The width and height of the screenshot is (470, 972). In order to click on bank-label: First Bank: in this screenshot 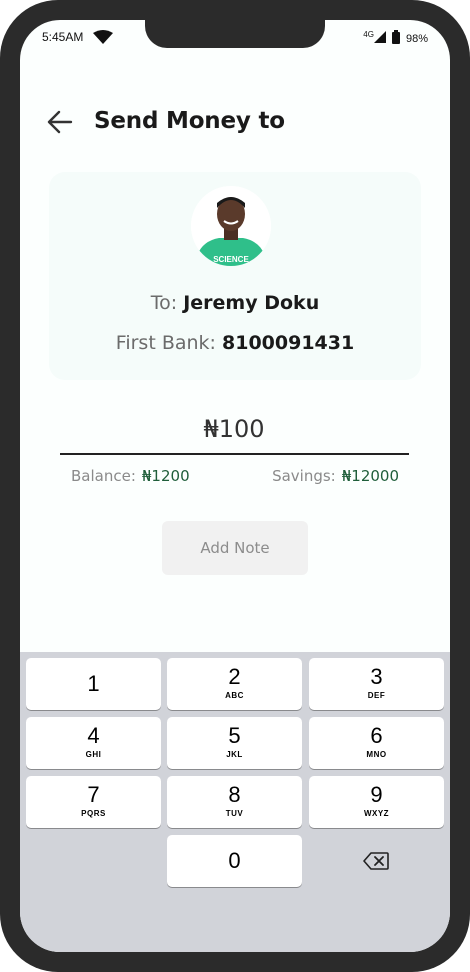, I will do `click(165, 343)`.